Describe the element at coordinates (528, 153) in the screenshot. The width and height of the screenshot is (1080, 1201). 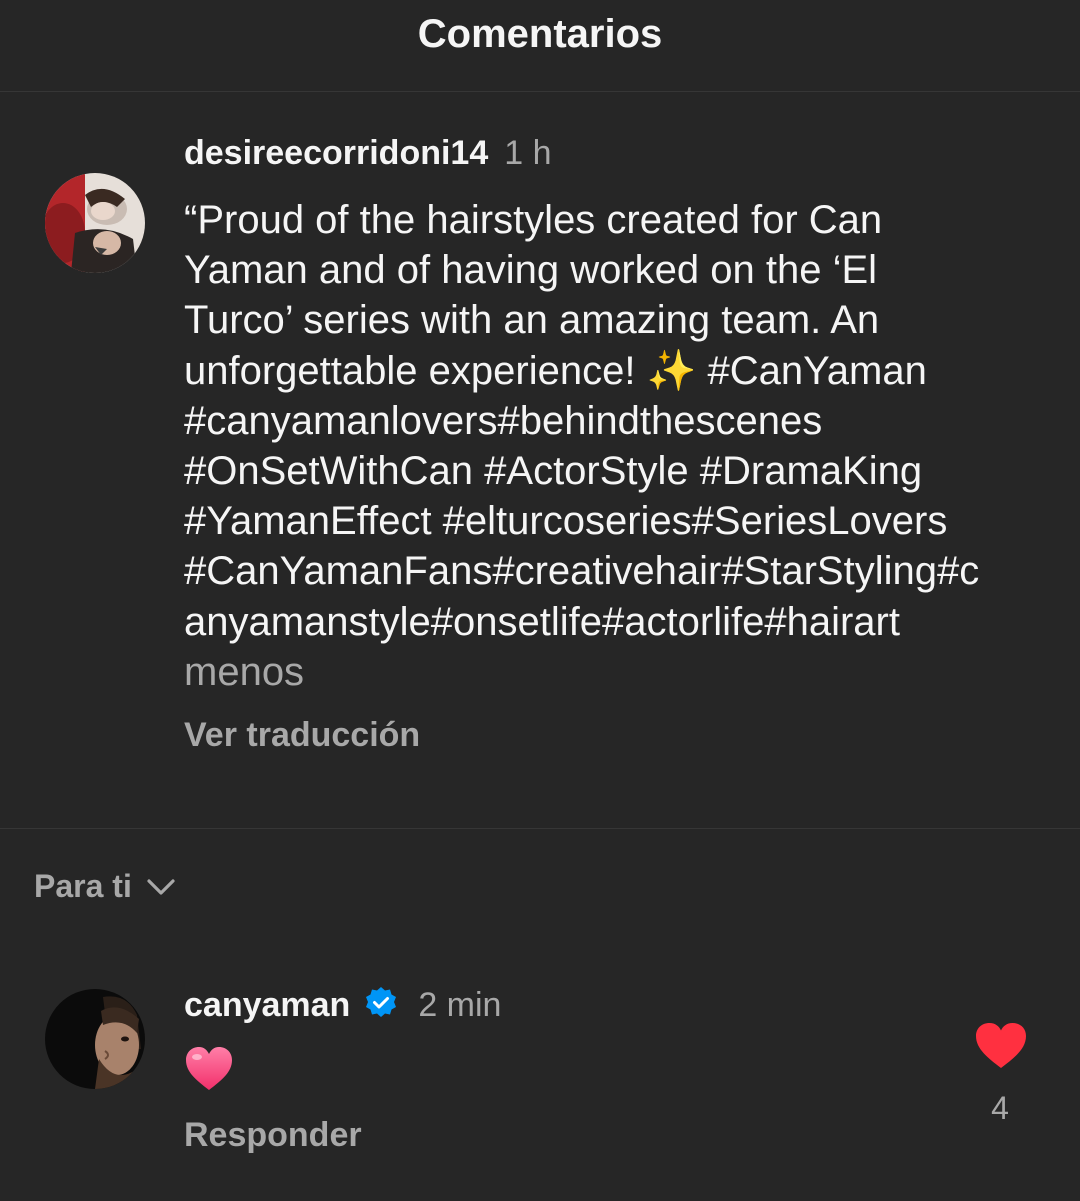
I see `caption-timestamp: 1 h` at that location.